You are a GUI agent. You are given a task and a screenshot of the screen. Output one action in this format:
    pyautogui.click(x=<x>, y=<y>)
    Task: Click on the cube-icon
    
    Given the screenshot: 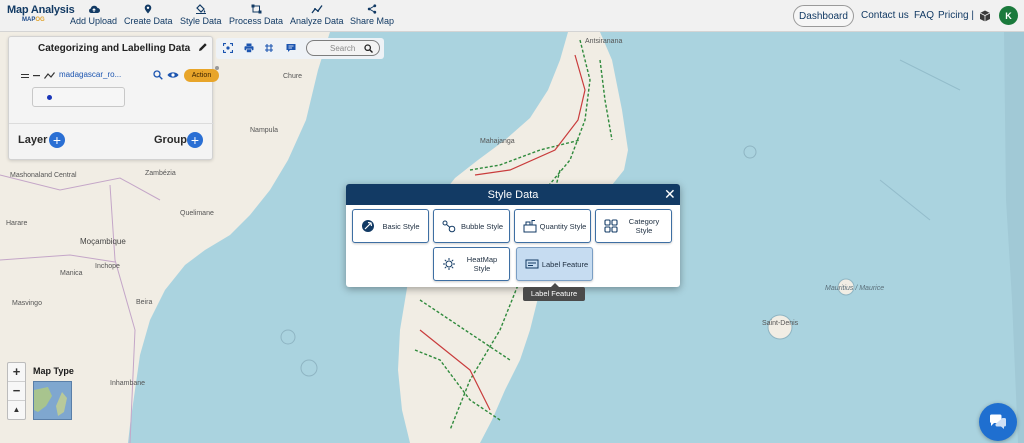 What is the action you would take?
    pyautogui.click(x=985, y=16)
    